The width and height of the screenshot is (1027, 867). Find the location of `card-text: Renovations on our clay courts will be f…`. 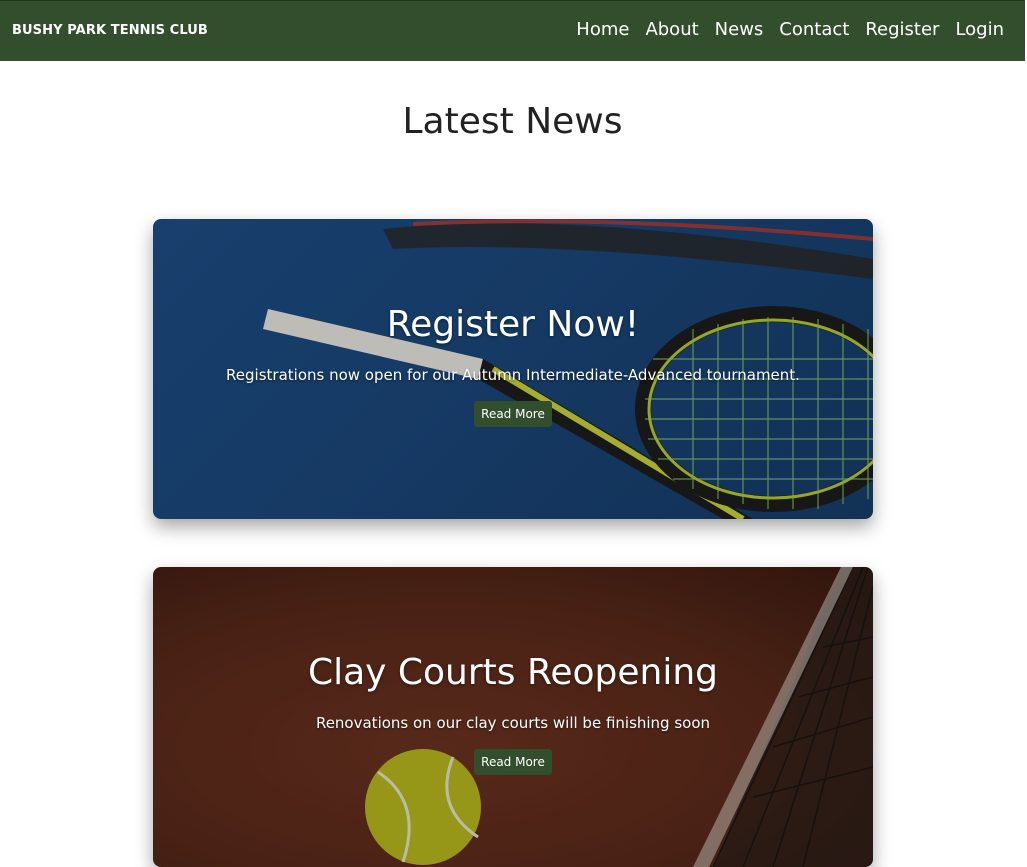

card-text: Renovations on our clay courts will be f… is located at coordinates (513, 723).